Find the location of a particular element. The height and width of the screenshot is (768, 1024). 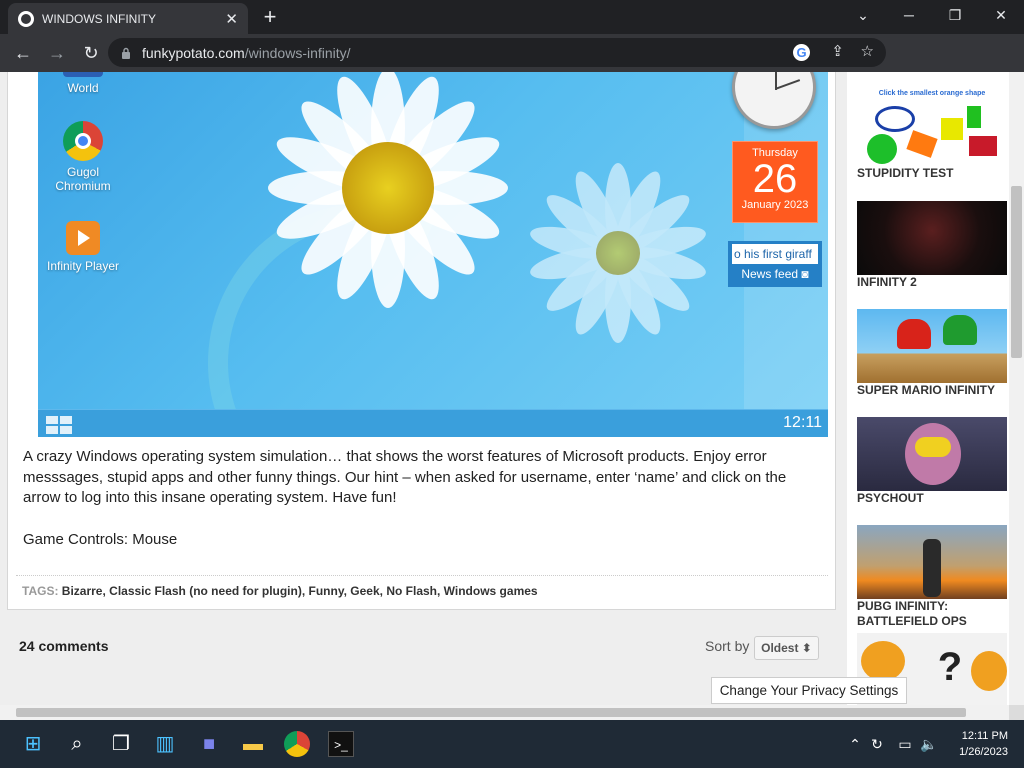

tags-label: TAGS: is located at coordinates (40, 591).